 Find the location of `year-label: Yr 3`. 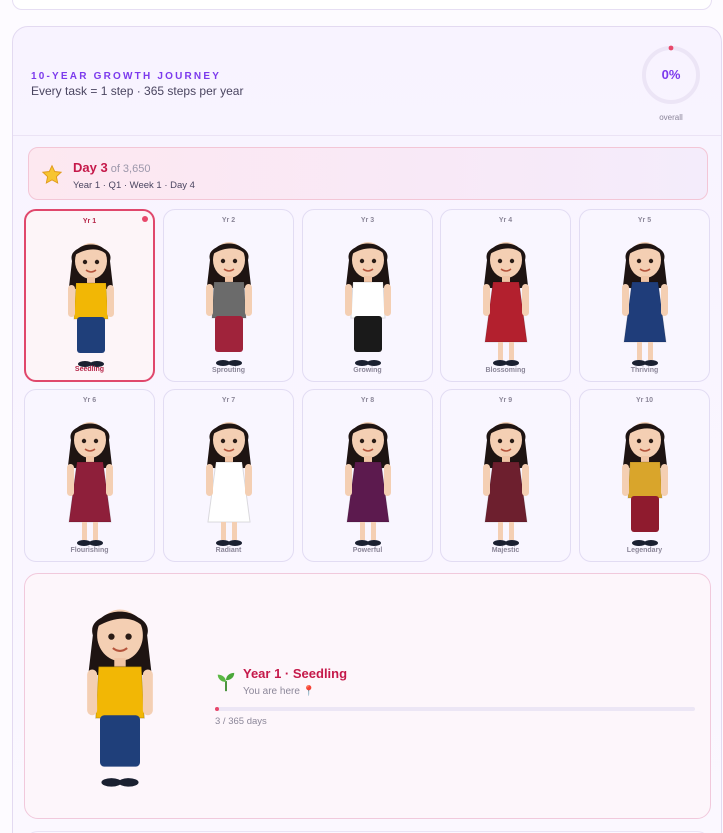

year-label: Yr 3 is located at coordinates (367, 220).